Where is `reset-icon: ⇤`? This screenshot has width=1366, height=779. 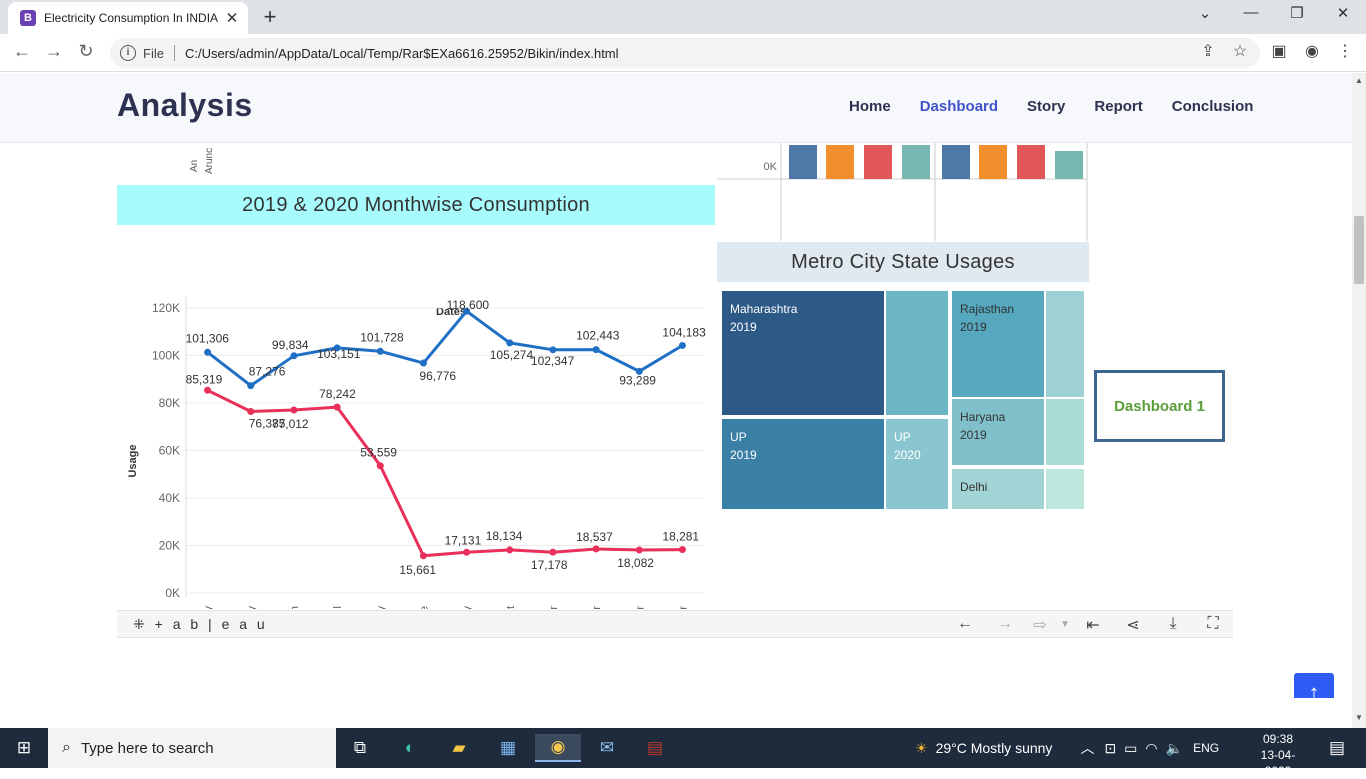 reset-icon: ⇤ is located at coordinates (1093, 625).